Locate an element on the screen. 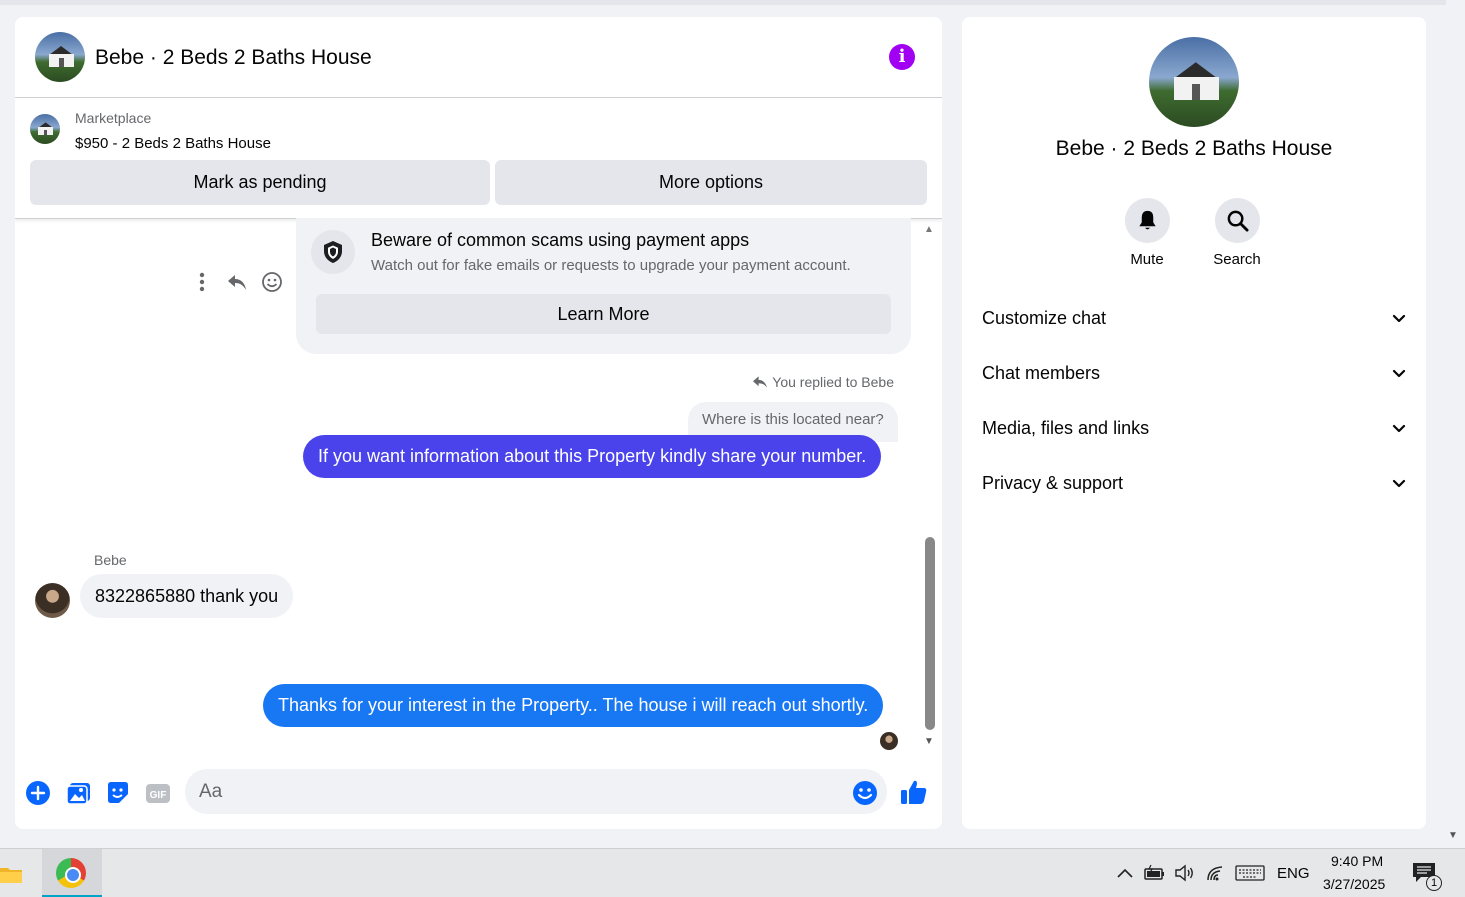  gif-label: GIF is located at coordinates (158, 795).